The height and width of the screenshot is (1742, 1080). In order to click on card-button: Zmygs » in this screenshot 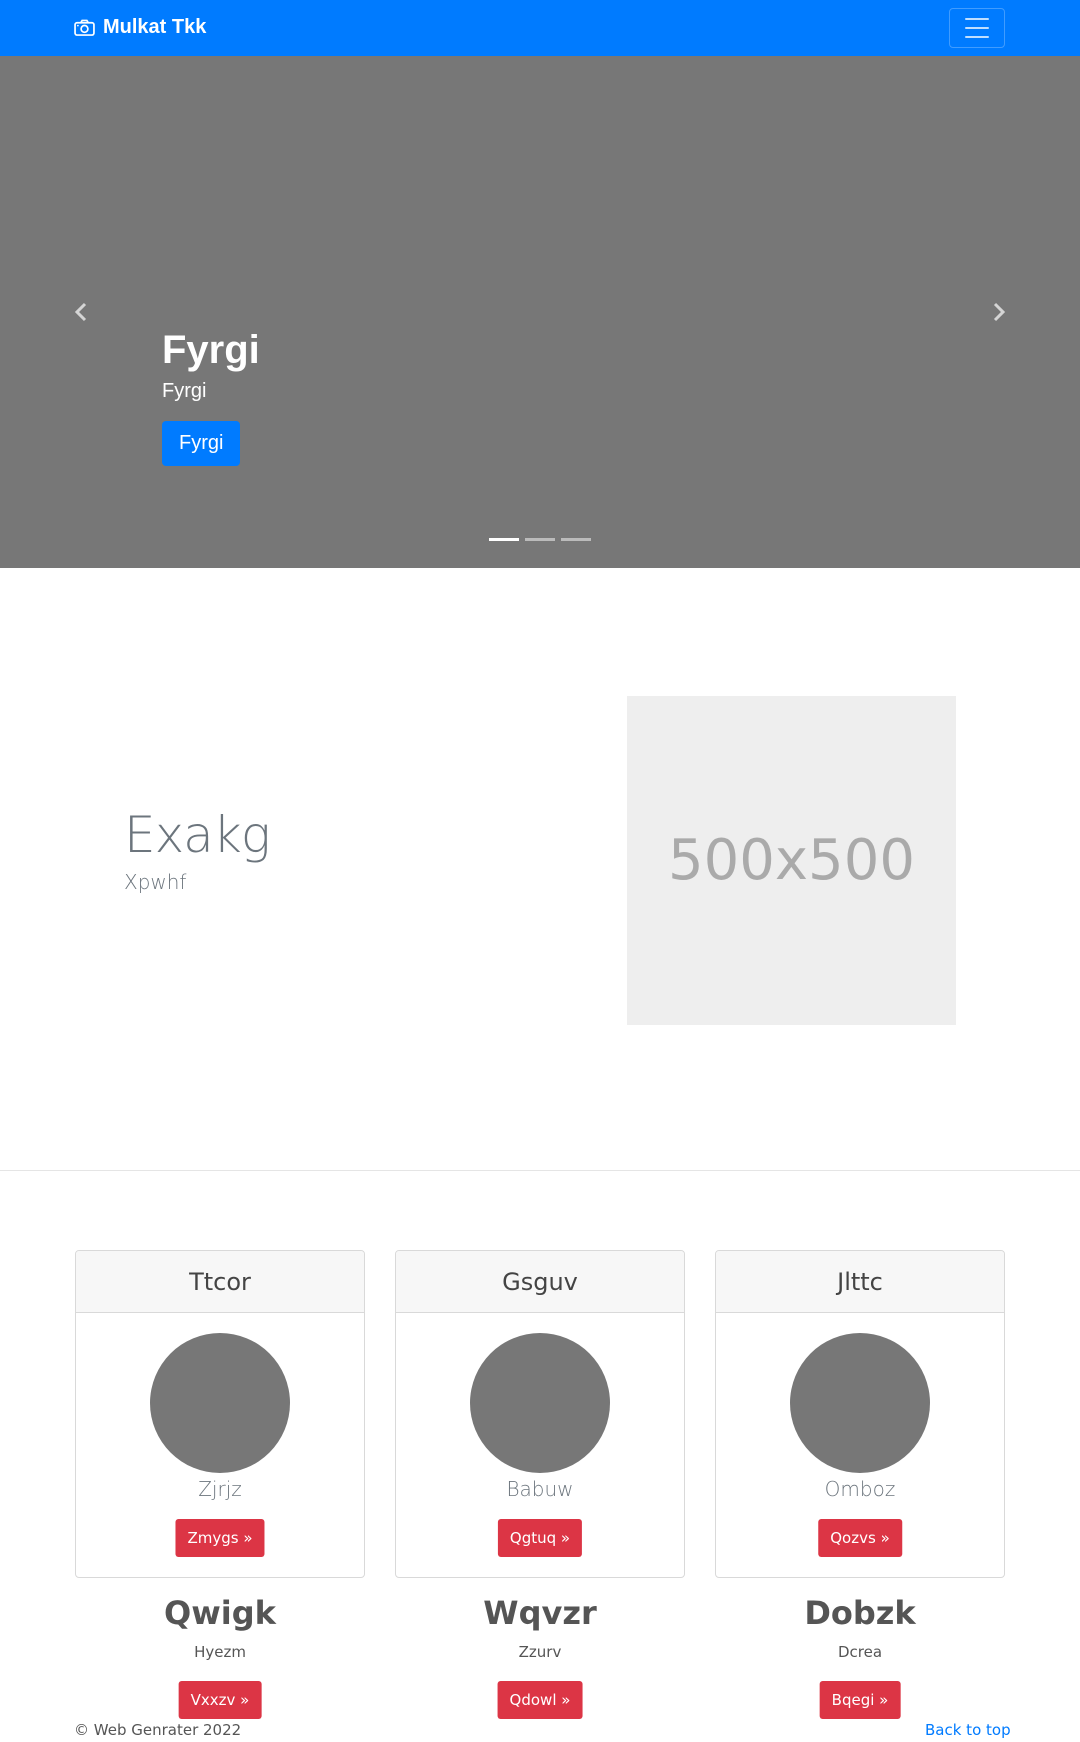, I will do `click(220, 1538)`.